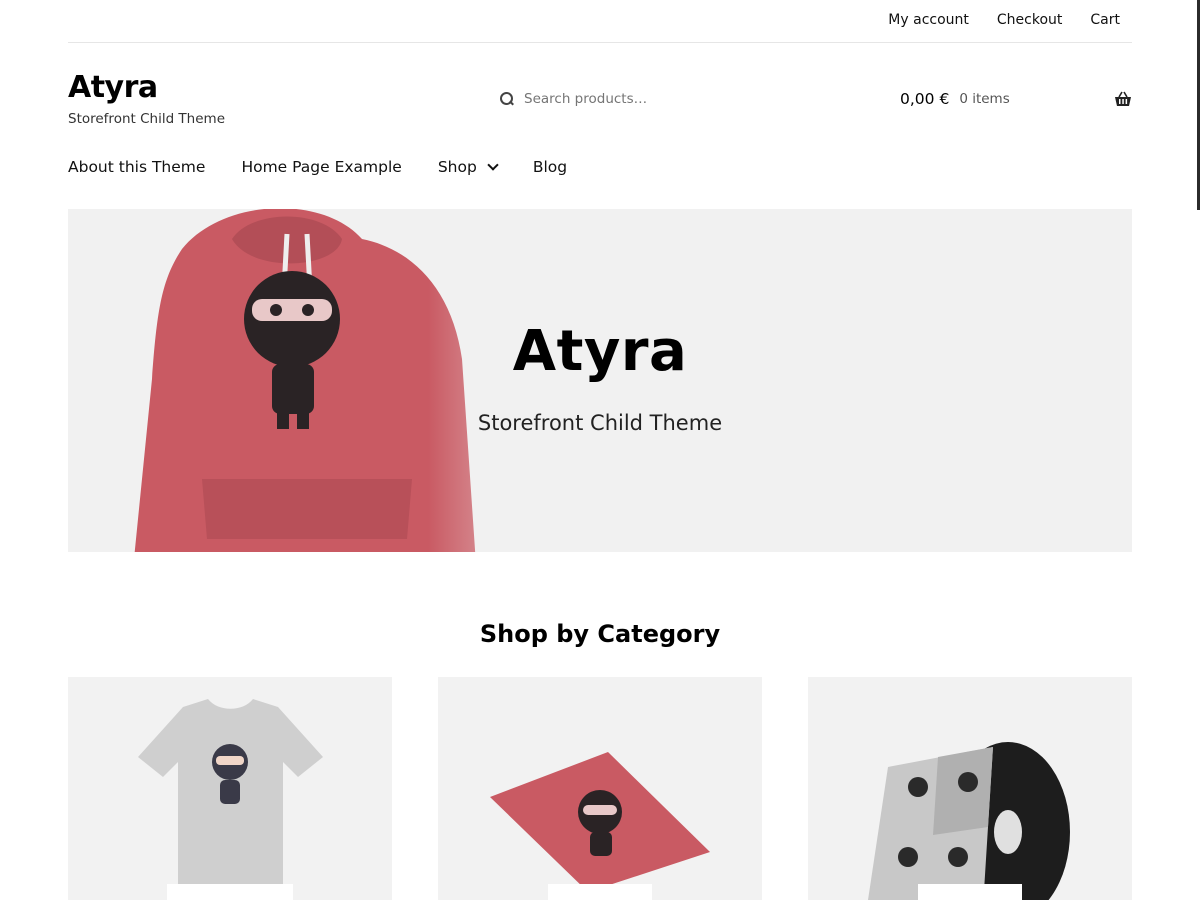  I want to click on nav-blog: Blog, so click(550, 167).